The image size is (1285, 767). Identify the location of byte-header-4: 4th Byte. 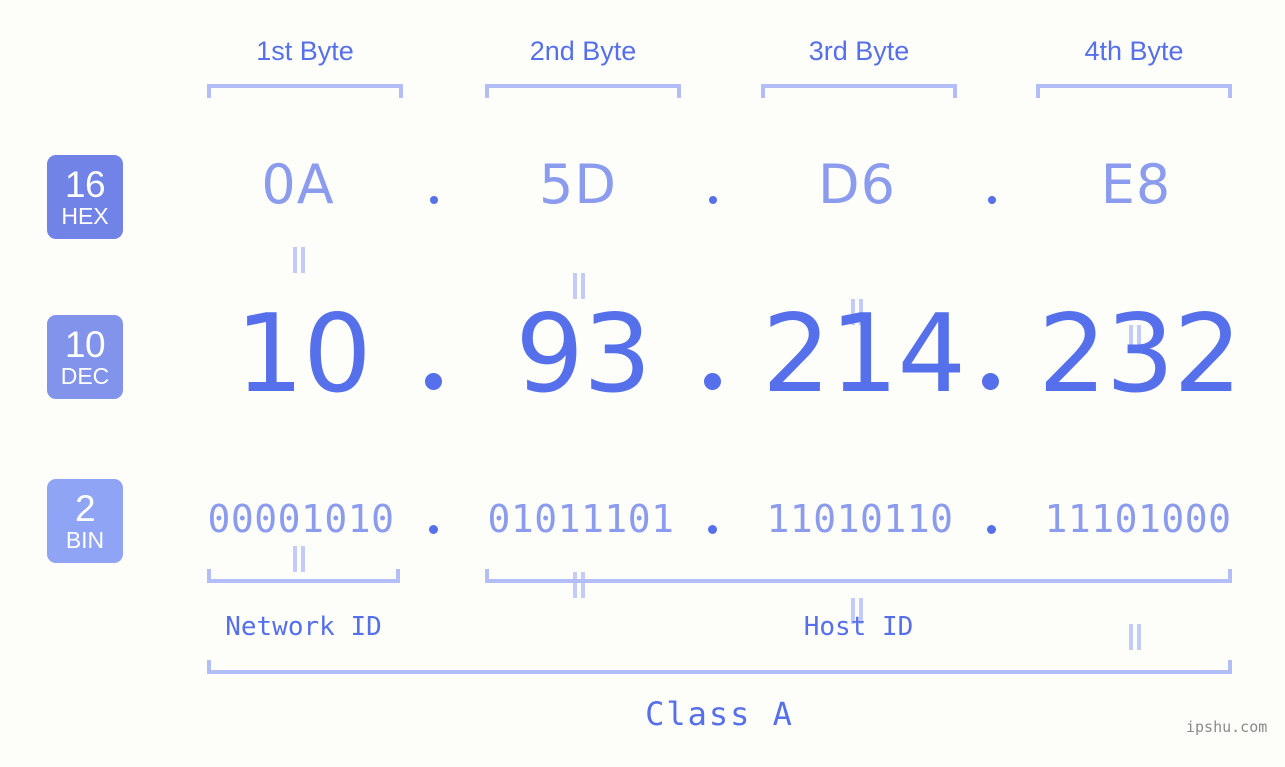
(1134, 51).